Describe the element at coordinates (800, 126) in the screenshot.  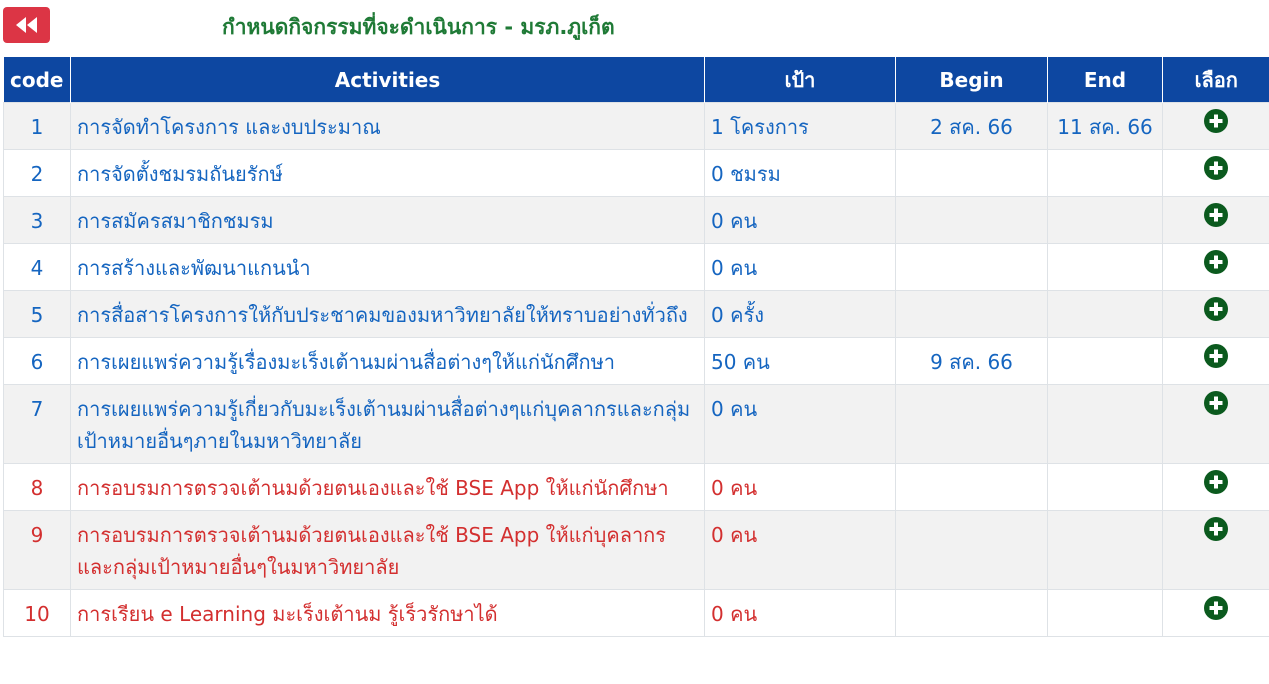
I see `row-target: 1 โครงการ` at that location.